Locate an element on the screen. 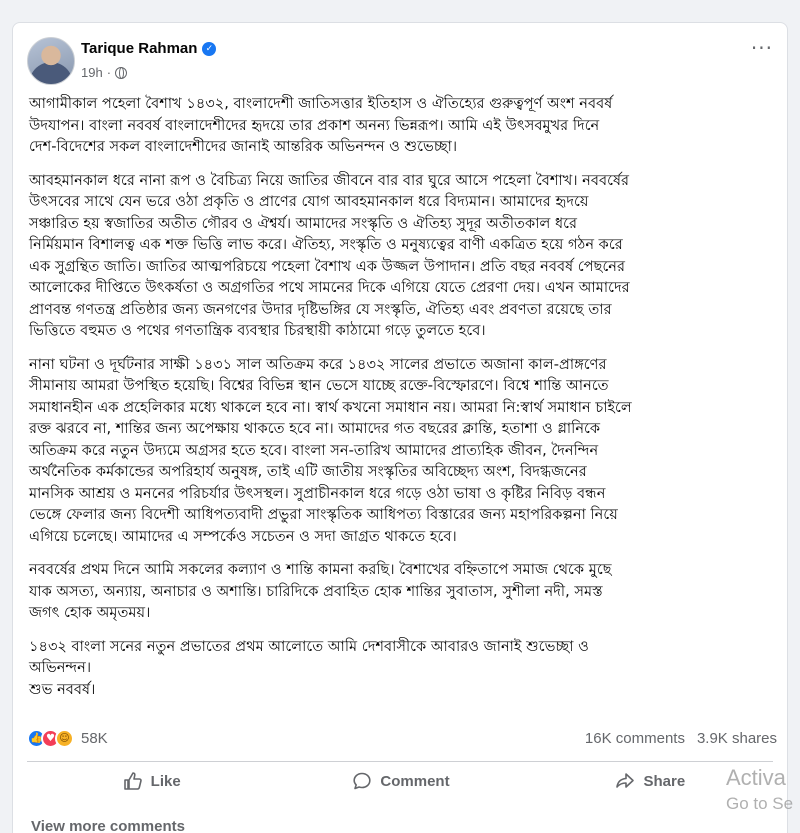 This screenshot has height=833, width=800. watermark-line-2: Go to Se is located at coordinates (760, 803).